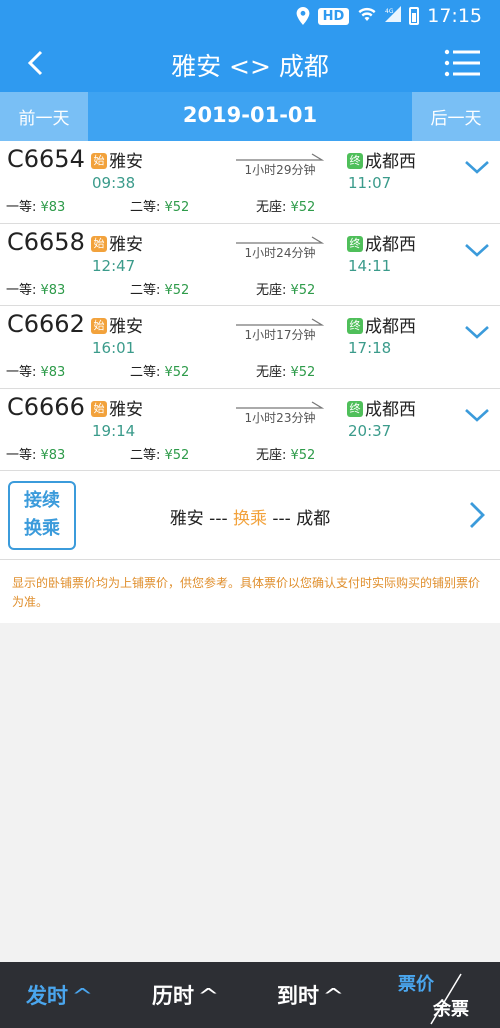  Describe the element at coordinates (280, 417) in the screenshot. I see `duration: 1小时23分钟` at that location.